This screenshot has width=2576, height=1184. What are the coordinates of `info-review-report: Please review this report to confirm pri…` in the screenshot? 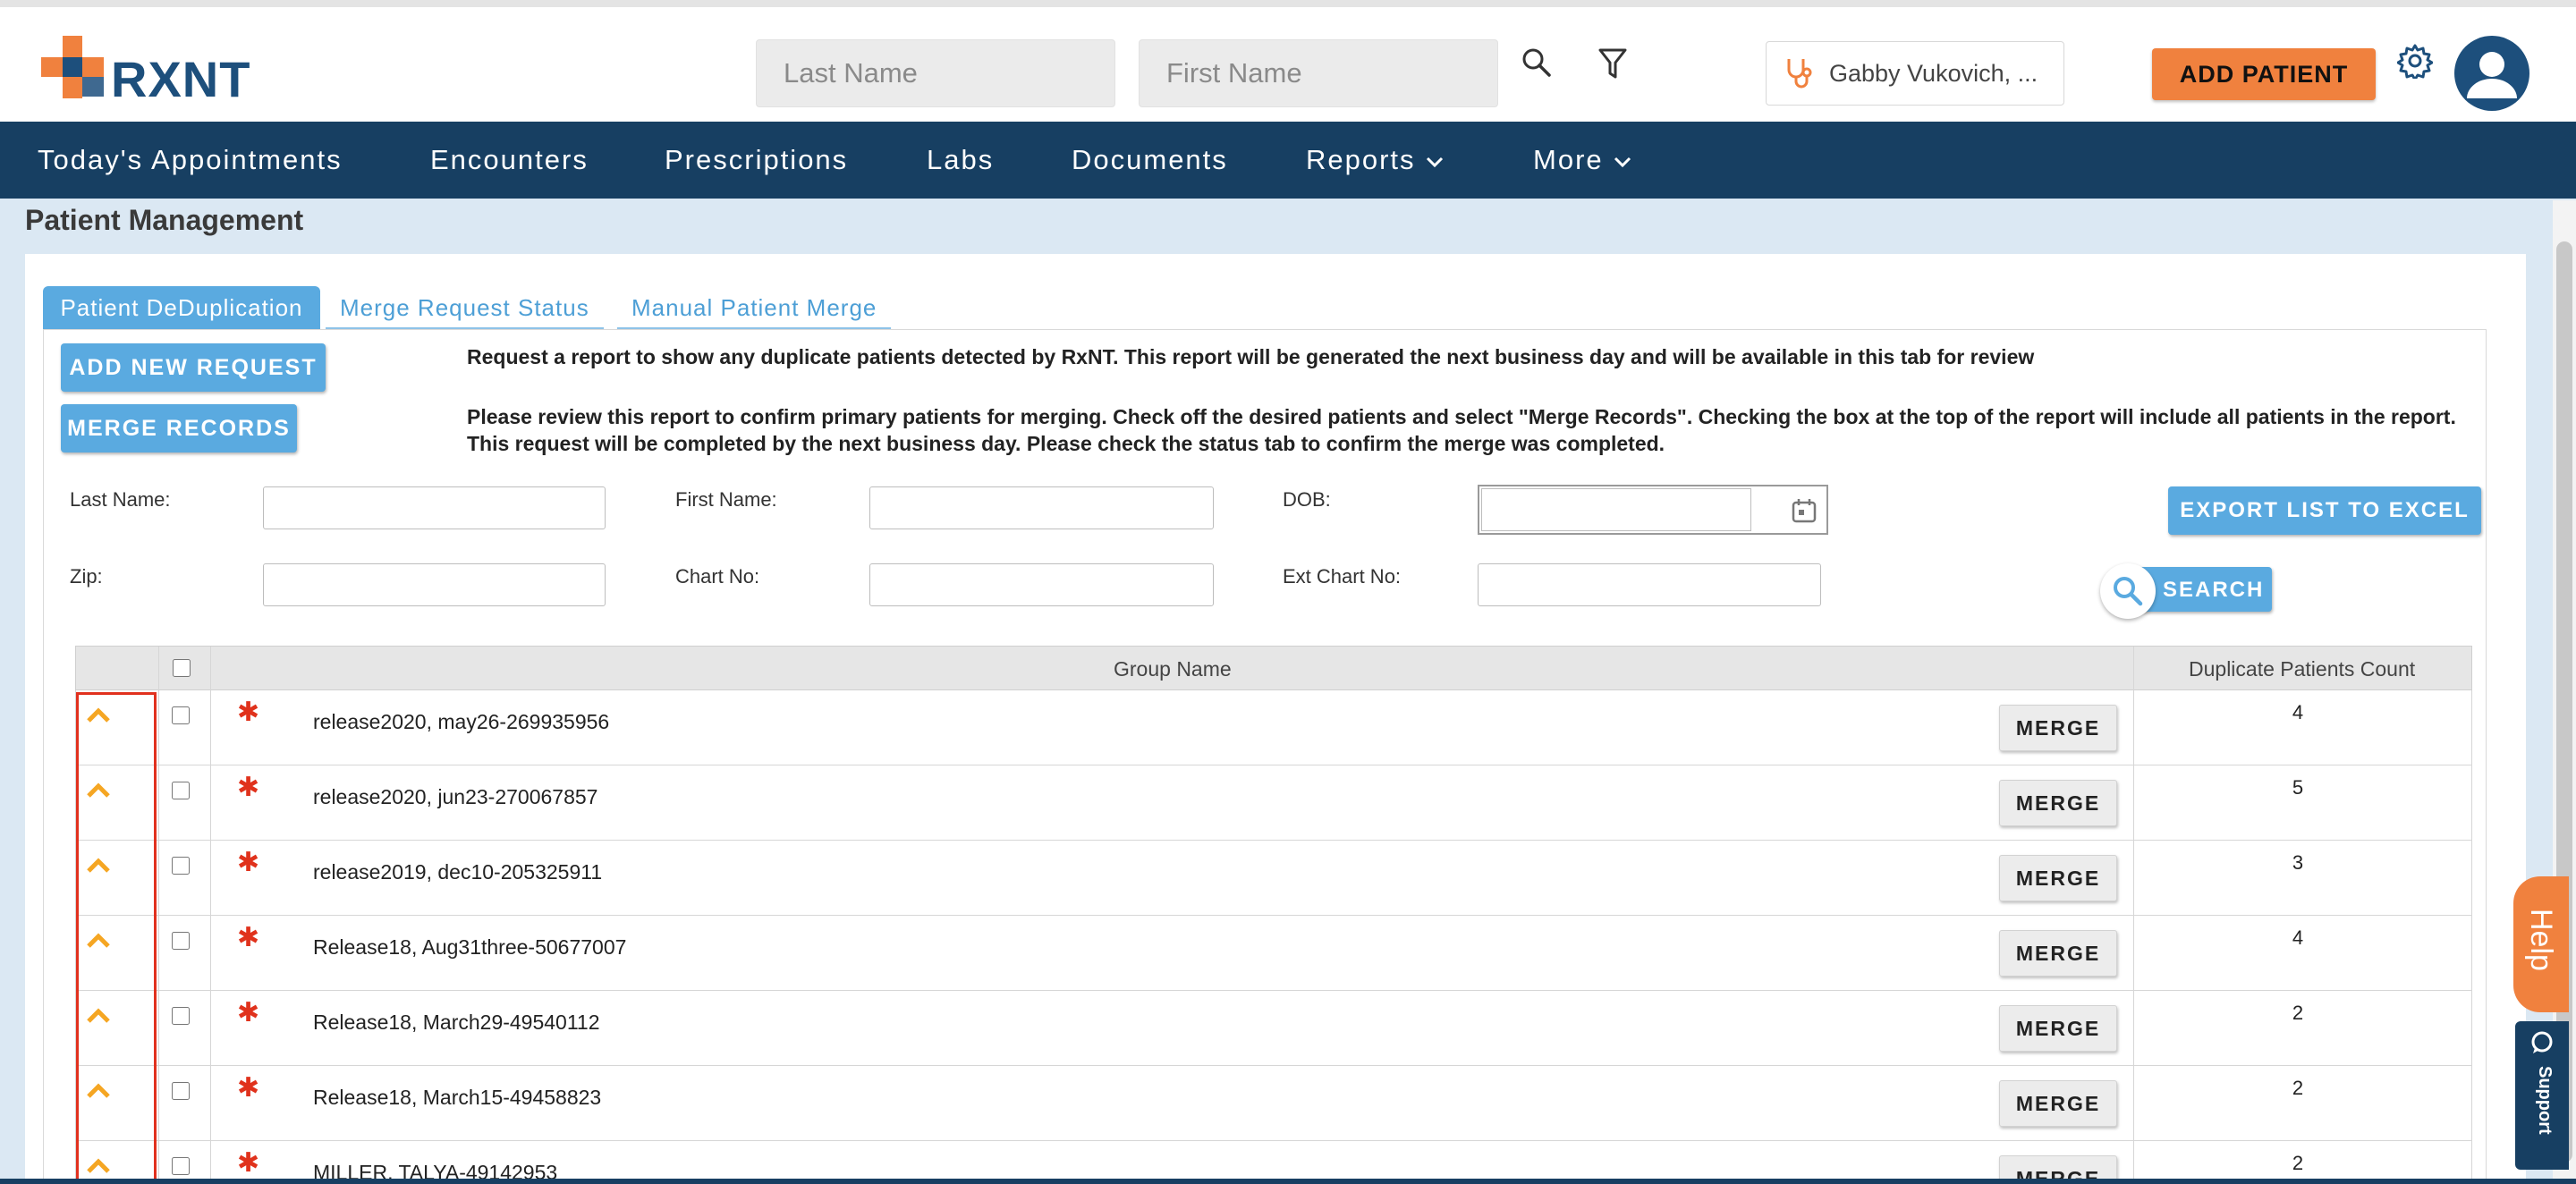 It's located at (1461, 416).